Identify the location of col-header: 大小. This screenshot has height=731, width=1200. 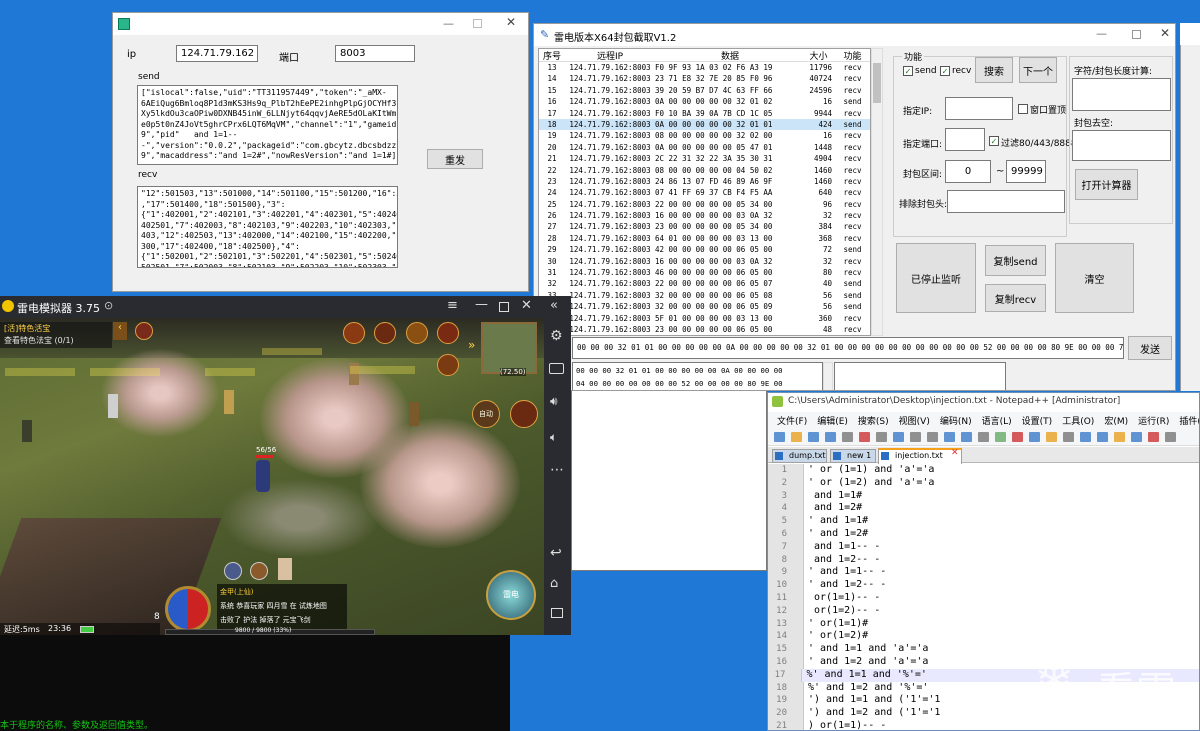
(820, 55).